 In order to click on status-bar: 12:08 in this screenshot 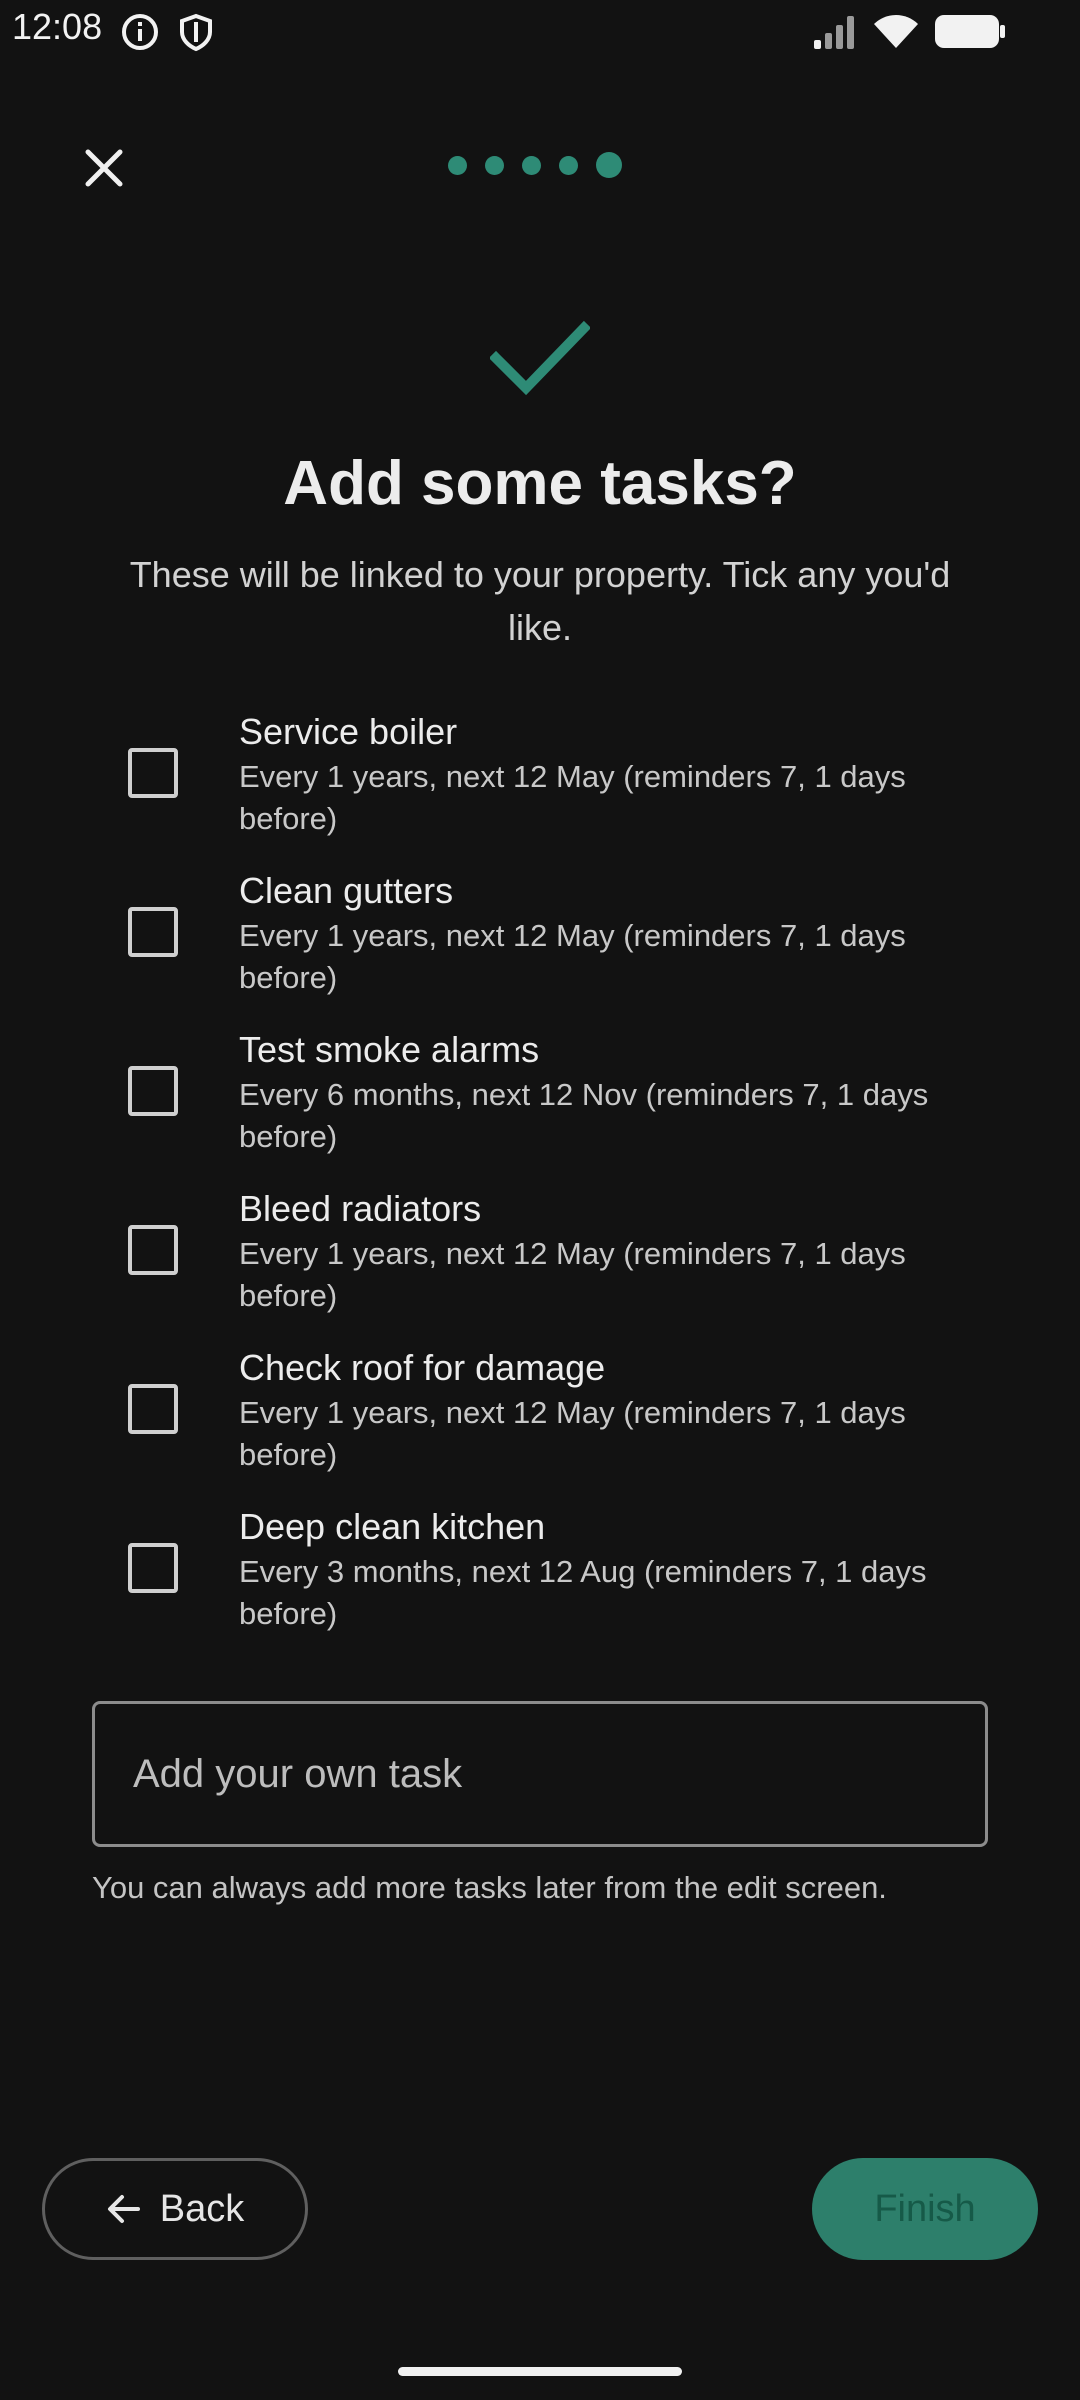, I will do `click(540, 32)`.